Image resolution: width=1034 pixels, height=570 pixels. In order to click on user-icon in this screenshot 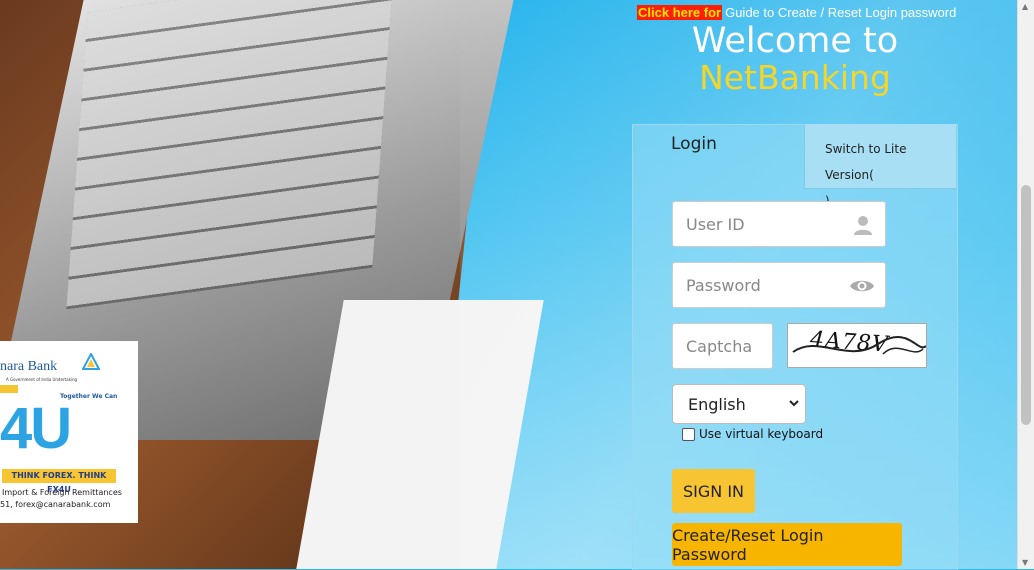, I will do `click(863, 225)`.